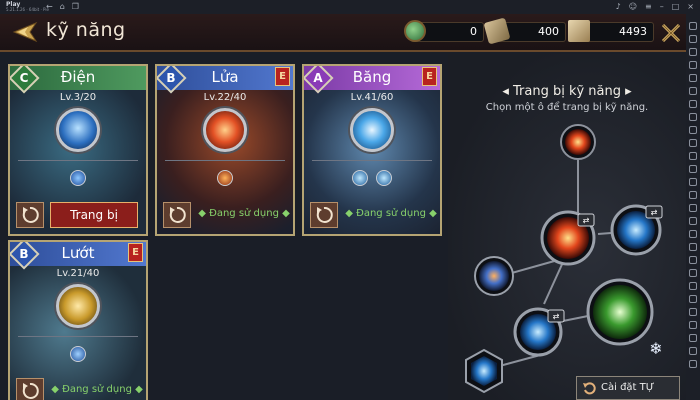 The height and width of the screenshot is (400, 700). I want to click on snowflake-icon: ❄, so click(655, 348).